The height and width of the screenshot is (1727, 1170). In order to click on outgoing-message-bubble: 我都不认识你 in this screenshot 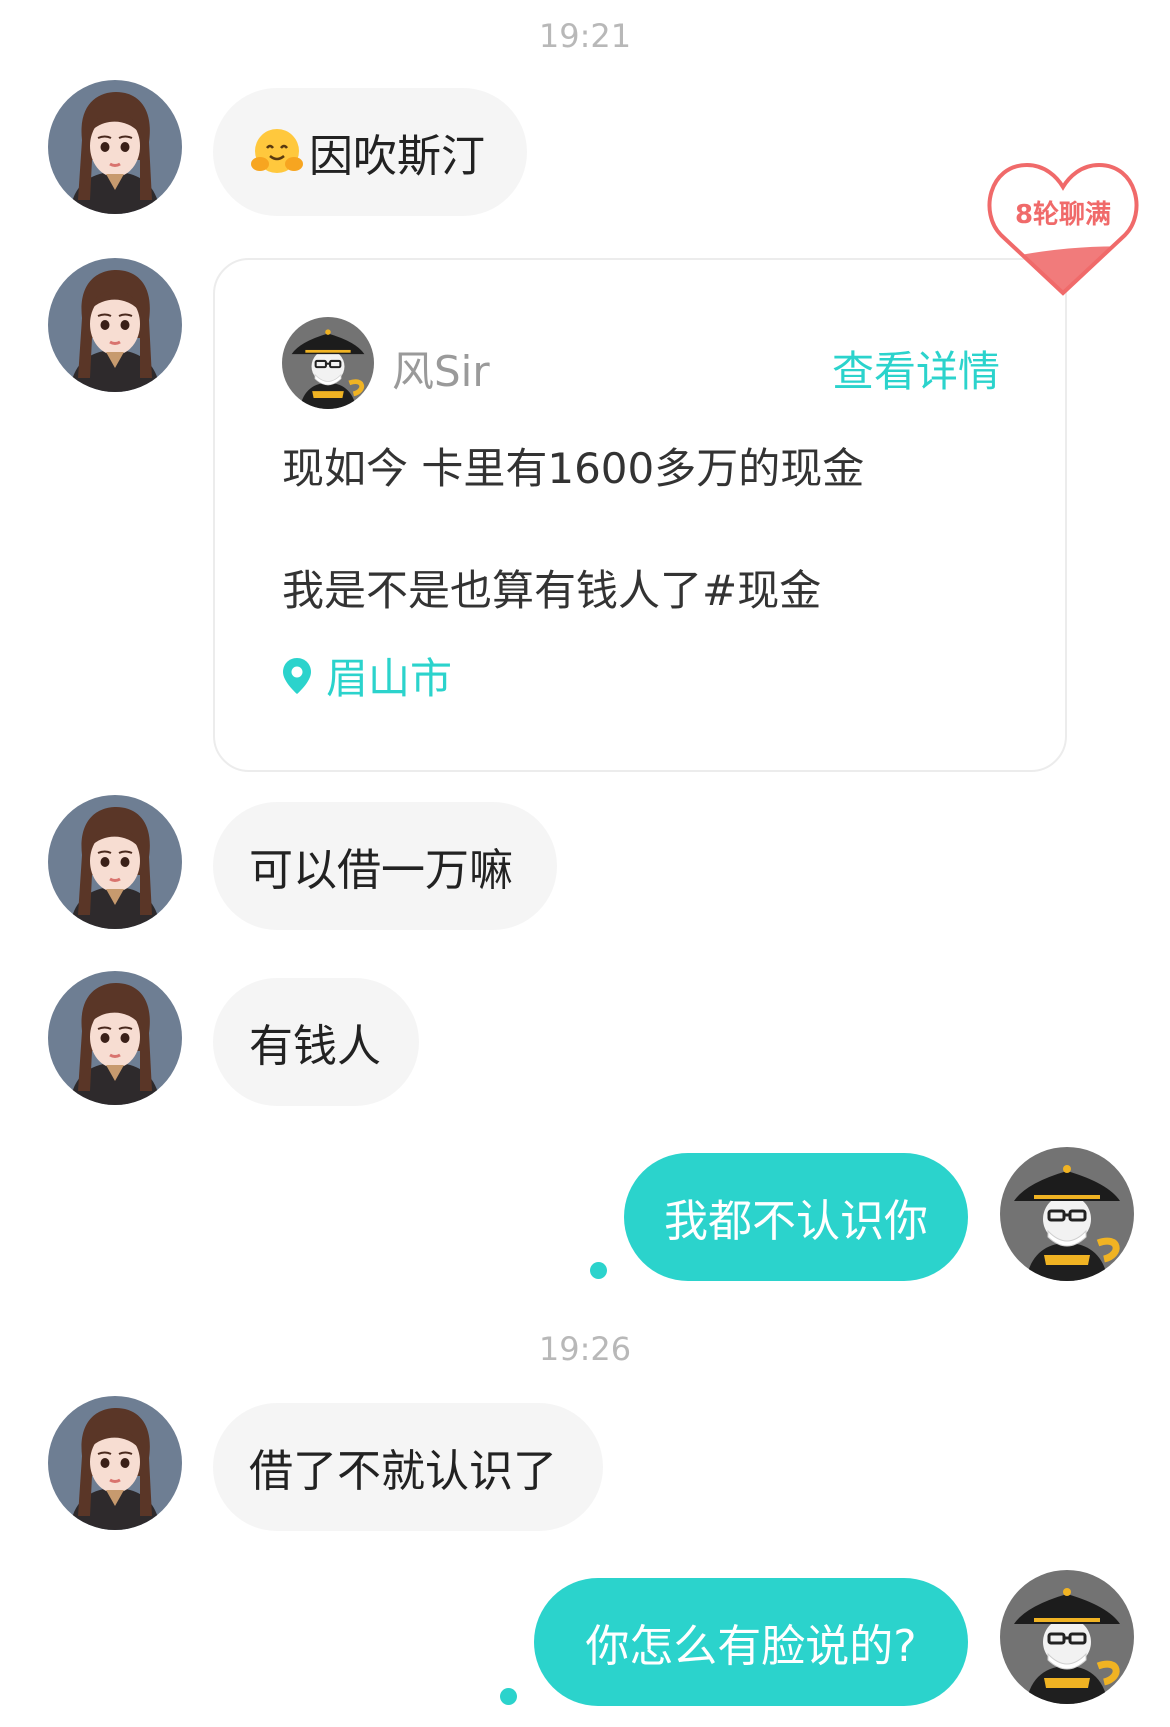, I will do `click(796, 1217)`.